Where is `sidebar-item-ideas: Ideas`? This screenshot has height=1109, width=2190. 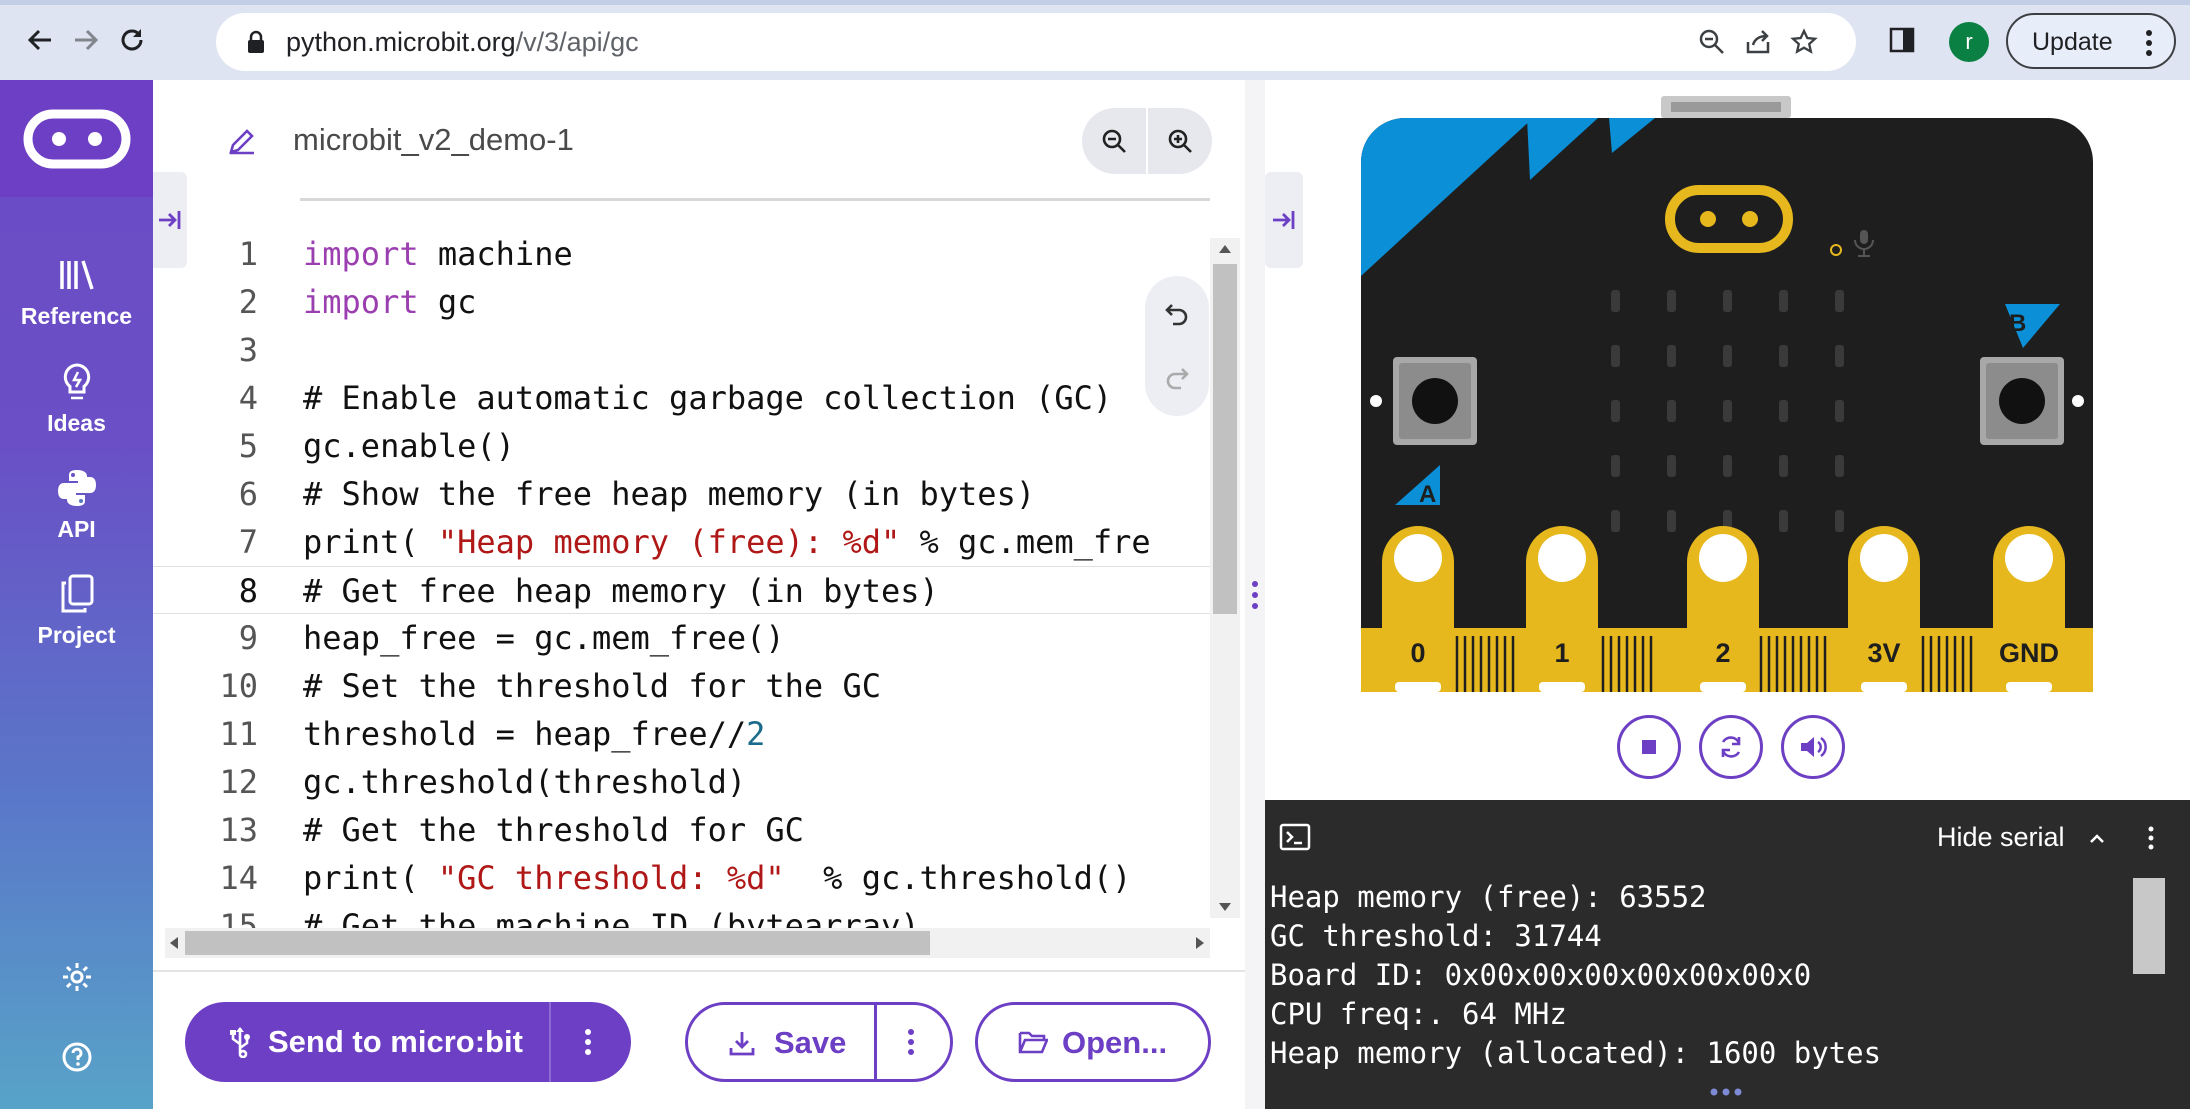 sidebar-item-ideas: Ideas is located at coordinates (76, 398).